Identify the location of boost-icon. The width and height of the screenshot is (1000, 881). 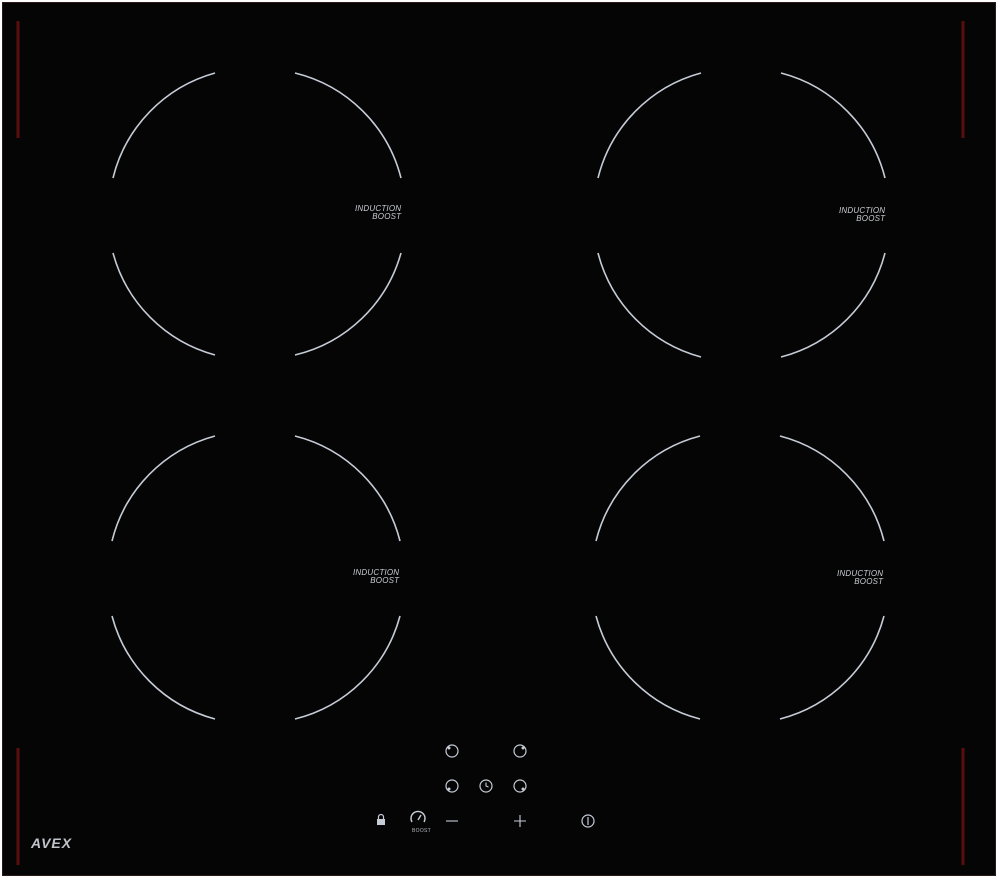
(418, 816).